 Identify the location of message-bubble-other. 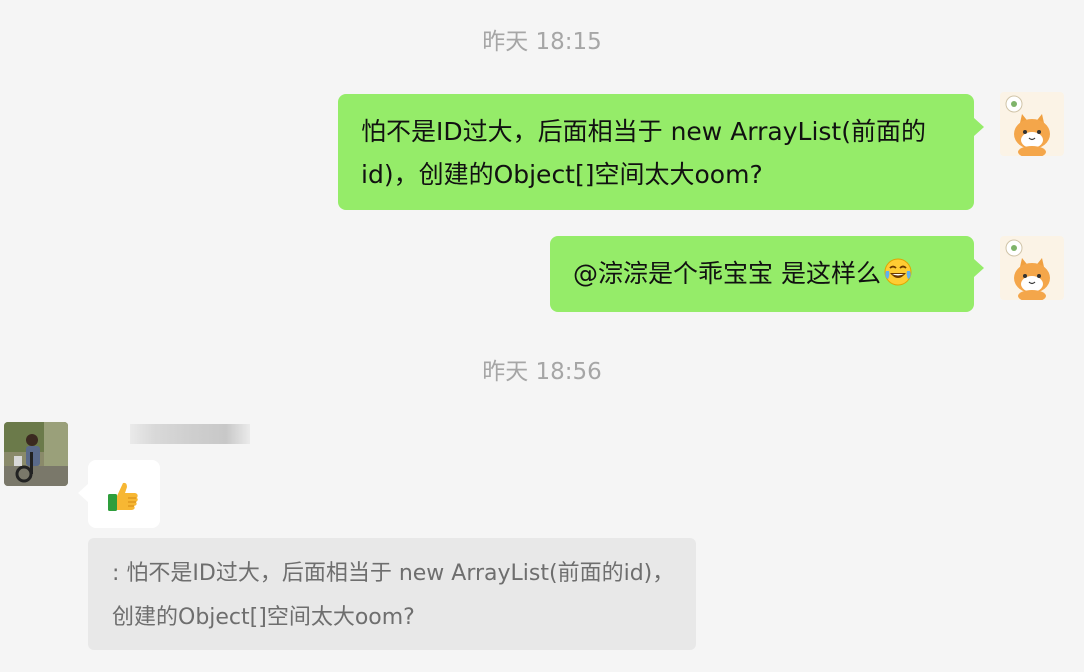
(124, 494).